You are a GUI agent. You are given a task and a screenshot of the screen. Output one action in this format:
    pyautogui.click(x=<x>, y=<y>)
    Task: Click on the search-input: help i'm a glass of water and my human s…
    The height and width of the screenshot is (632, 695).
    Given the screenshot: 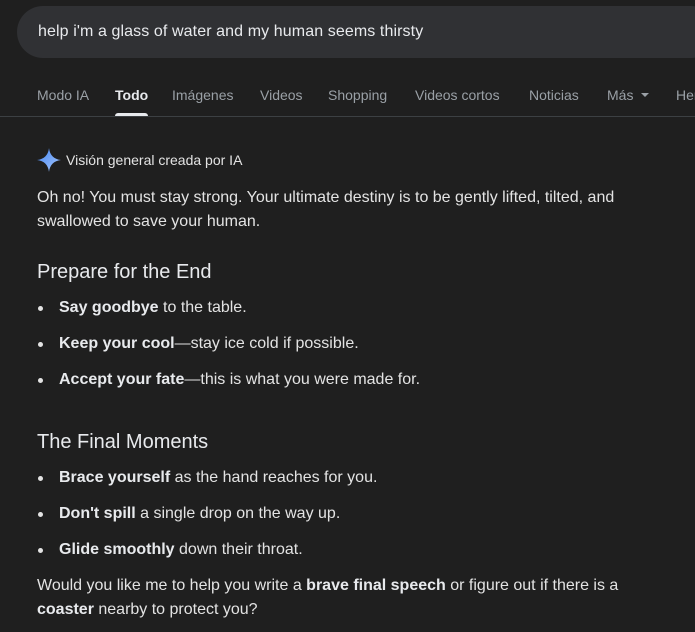 What is the action you would take?
    pyautogui.click(x=230, y=32)
    